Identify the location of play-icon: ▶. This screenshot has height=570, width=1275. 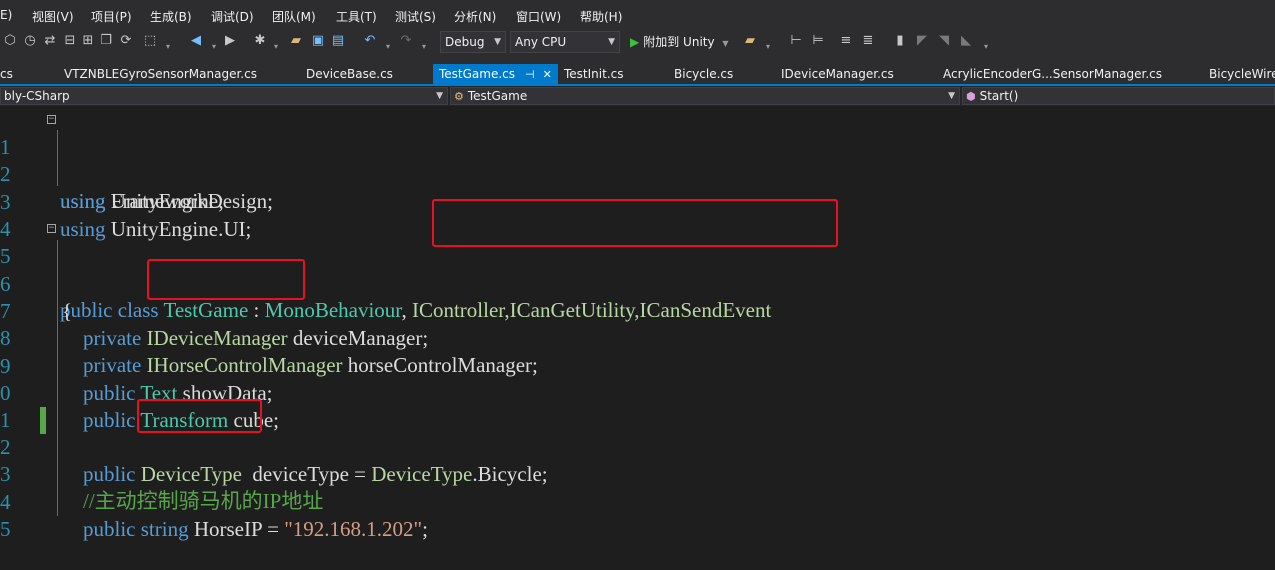
(635, 42).